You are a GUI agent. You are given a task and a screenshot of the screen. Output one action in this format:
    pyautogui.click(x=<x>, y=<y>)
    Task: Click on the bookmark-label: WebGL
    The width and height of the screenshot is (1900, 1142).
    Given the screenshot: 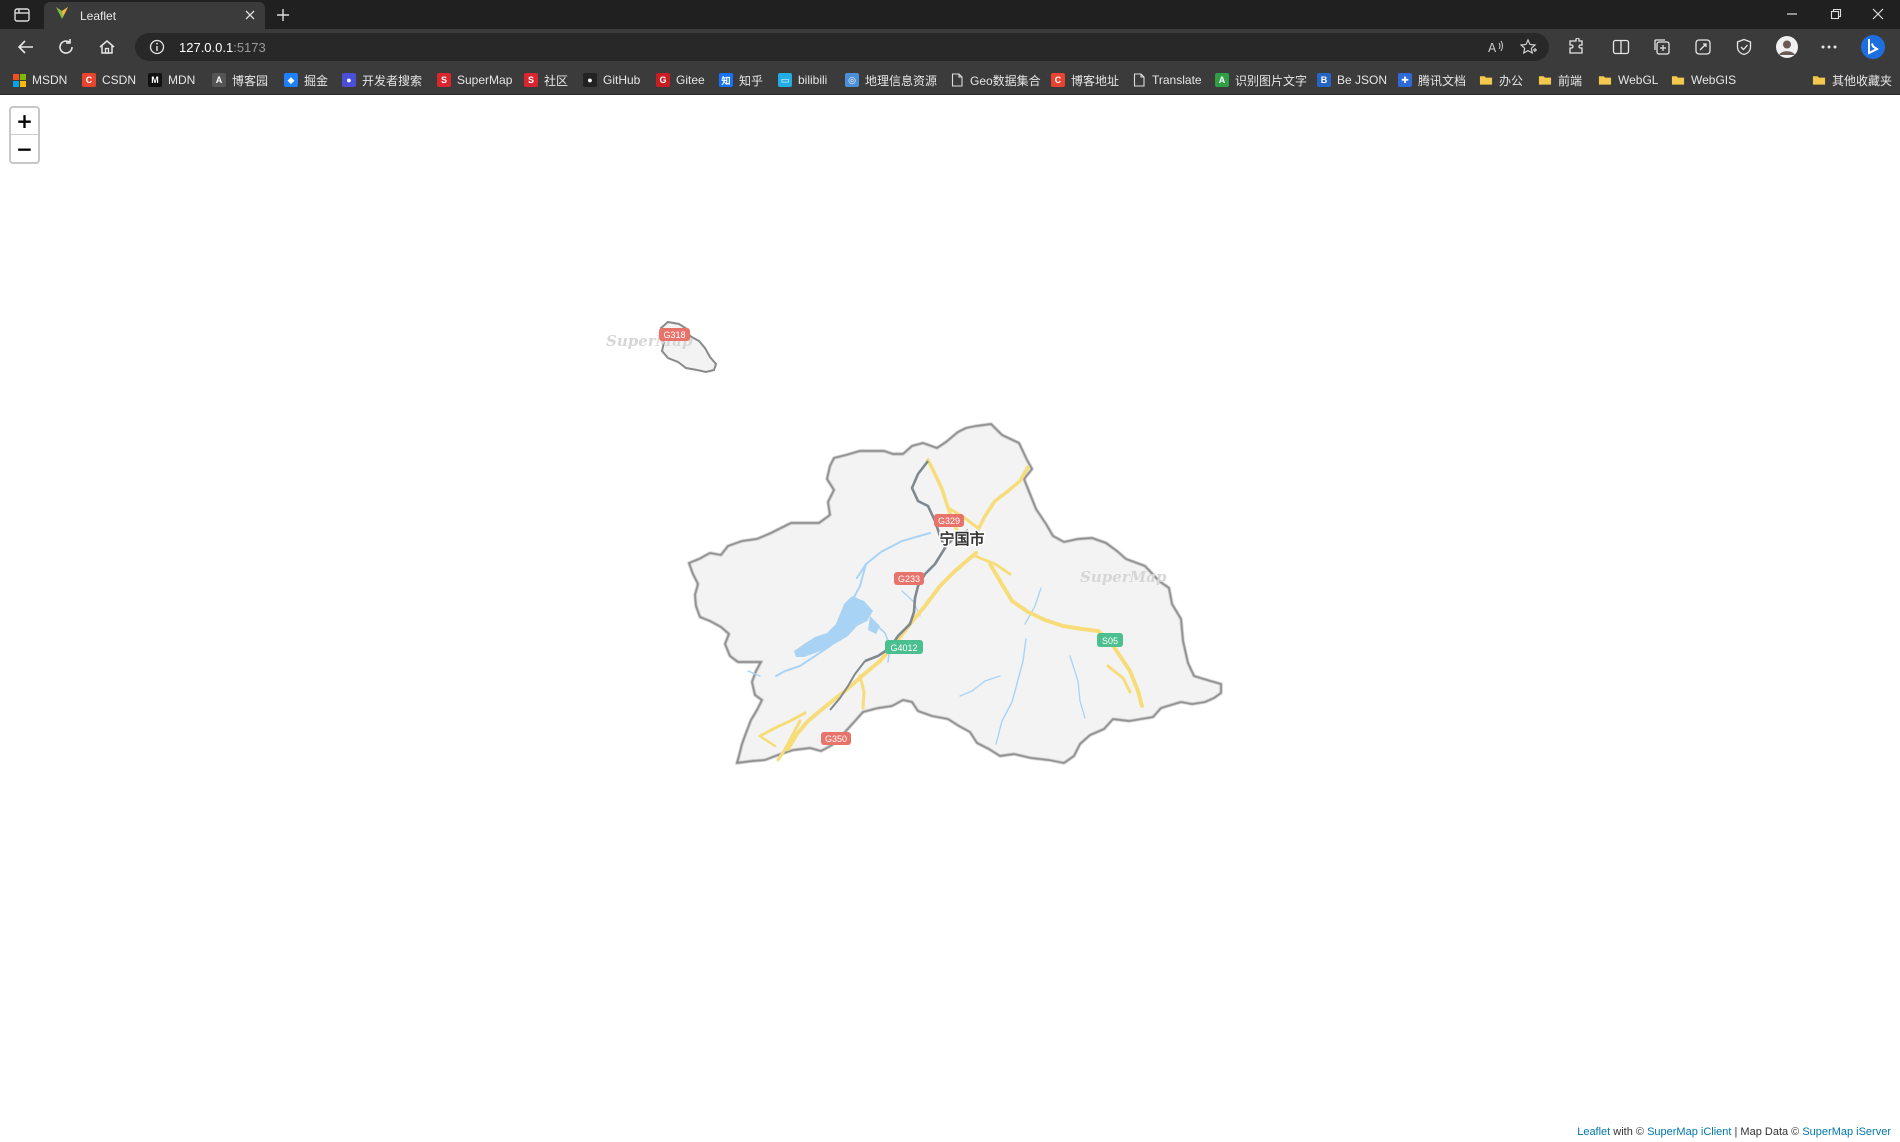 What is the action you would take?
    pyautogui.click(x=1638, y=80)
    